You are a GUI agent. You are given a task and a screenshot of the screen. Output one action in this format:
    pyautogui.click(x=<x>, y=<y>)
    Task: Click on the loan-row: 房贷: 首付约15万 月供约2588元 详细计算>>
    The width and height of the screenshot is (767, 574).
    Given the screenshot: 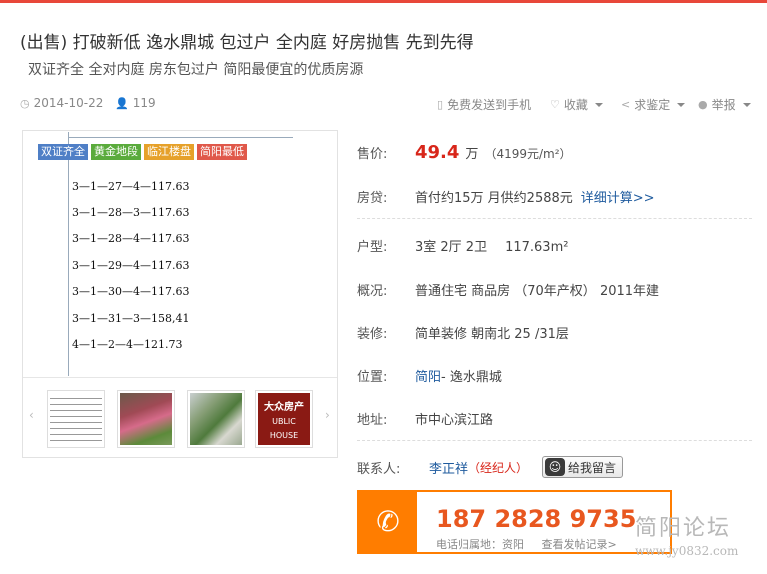 What is the action you would take?
    pyautogui.click(x=506, y=196)
    